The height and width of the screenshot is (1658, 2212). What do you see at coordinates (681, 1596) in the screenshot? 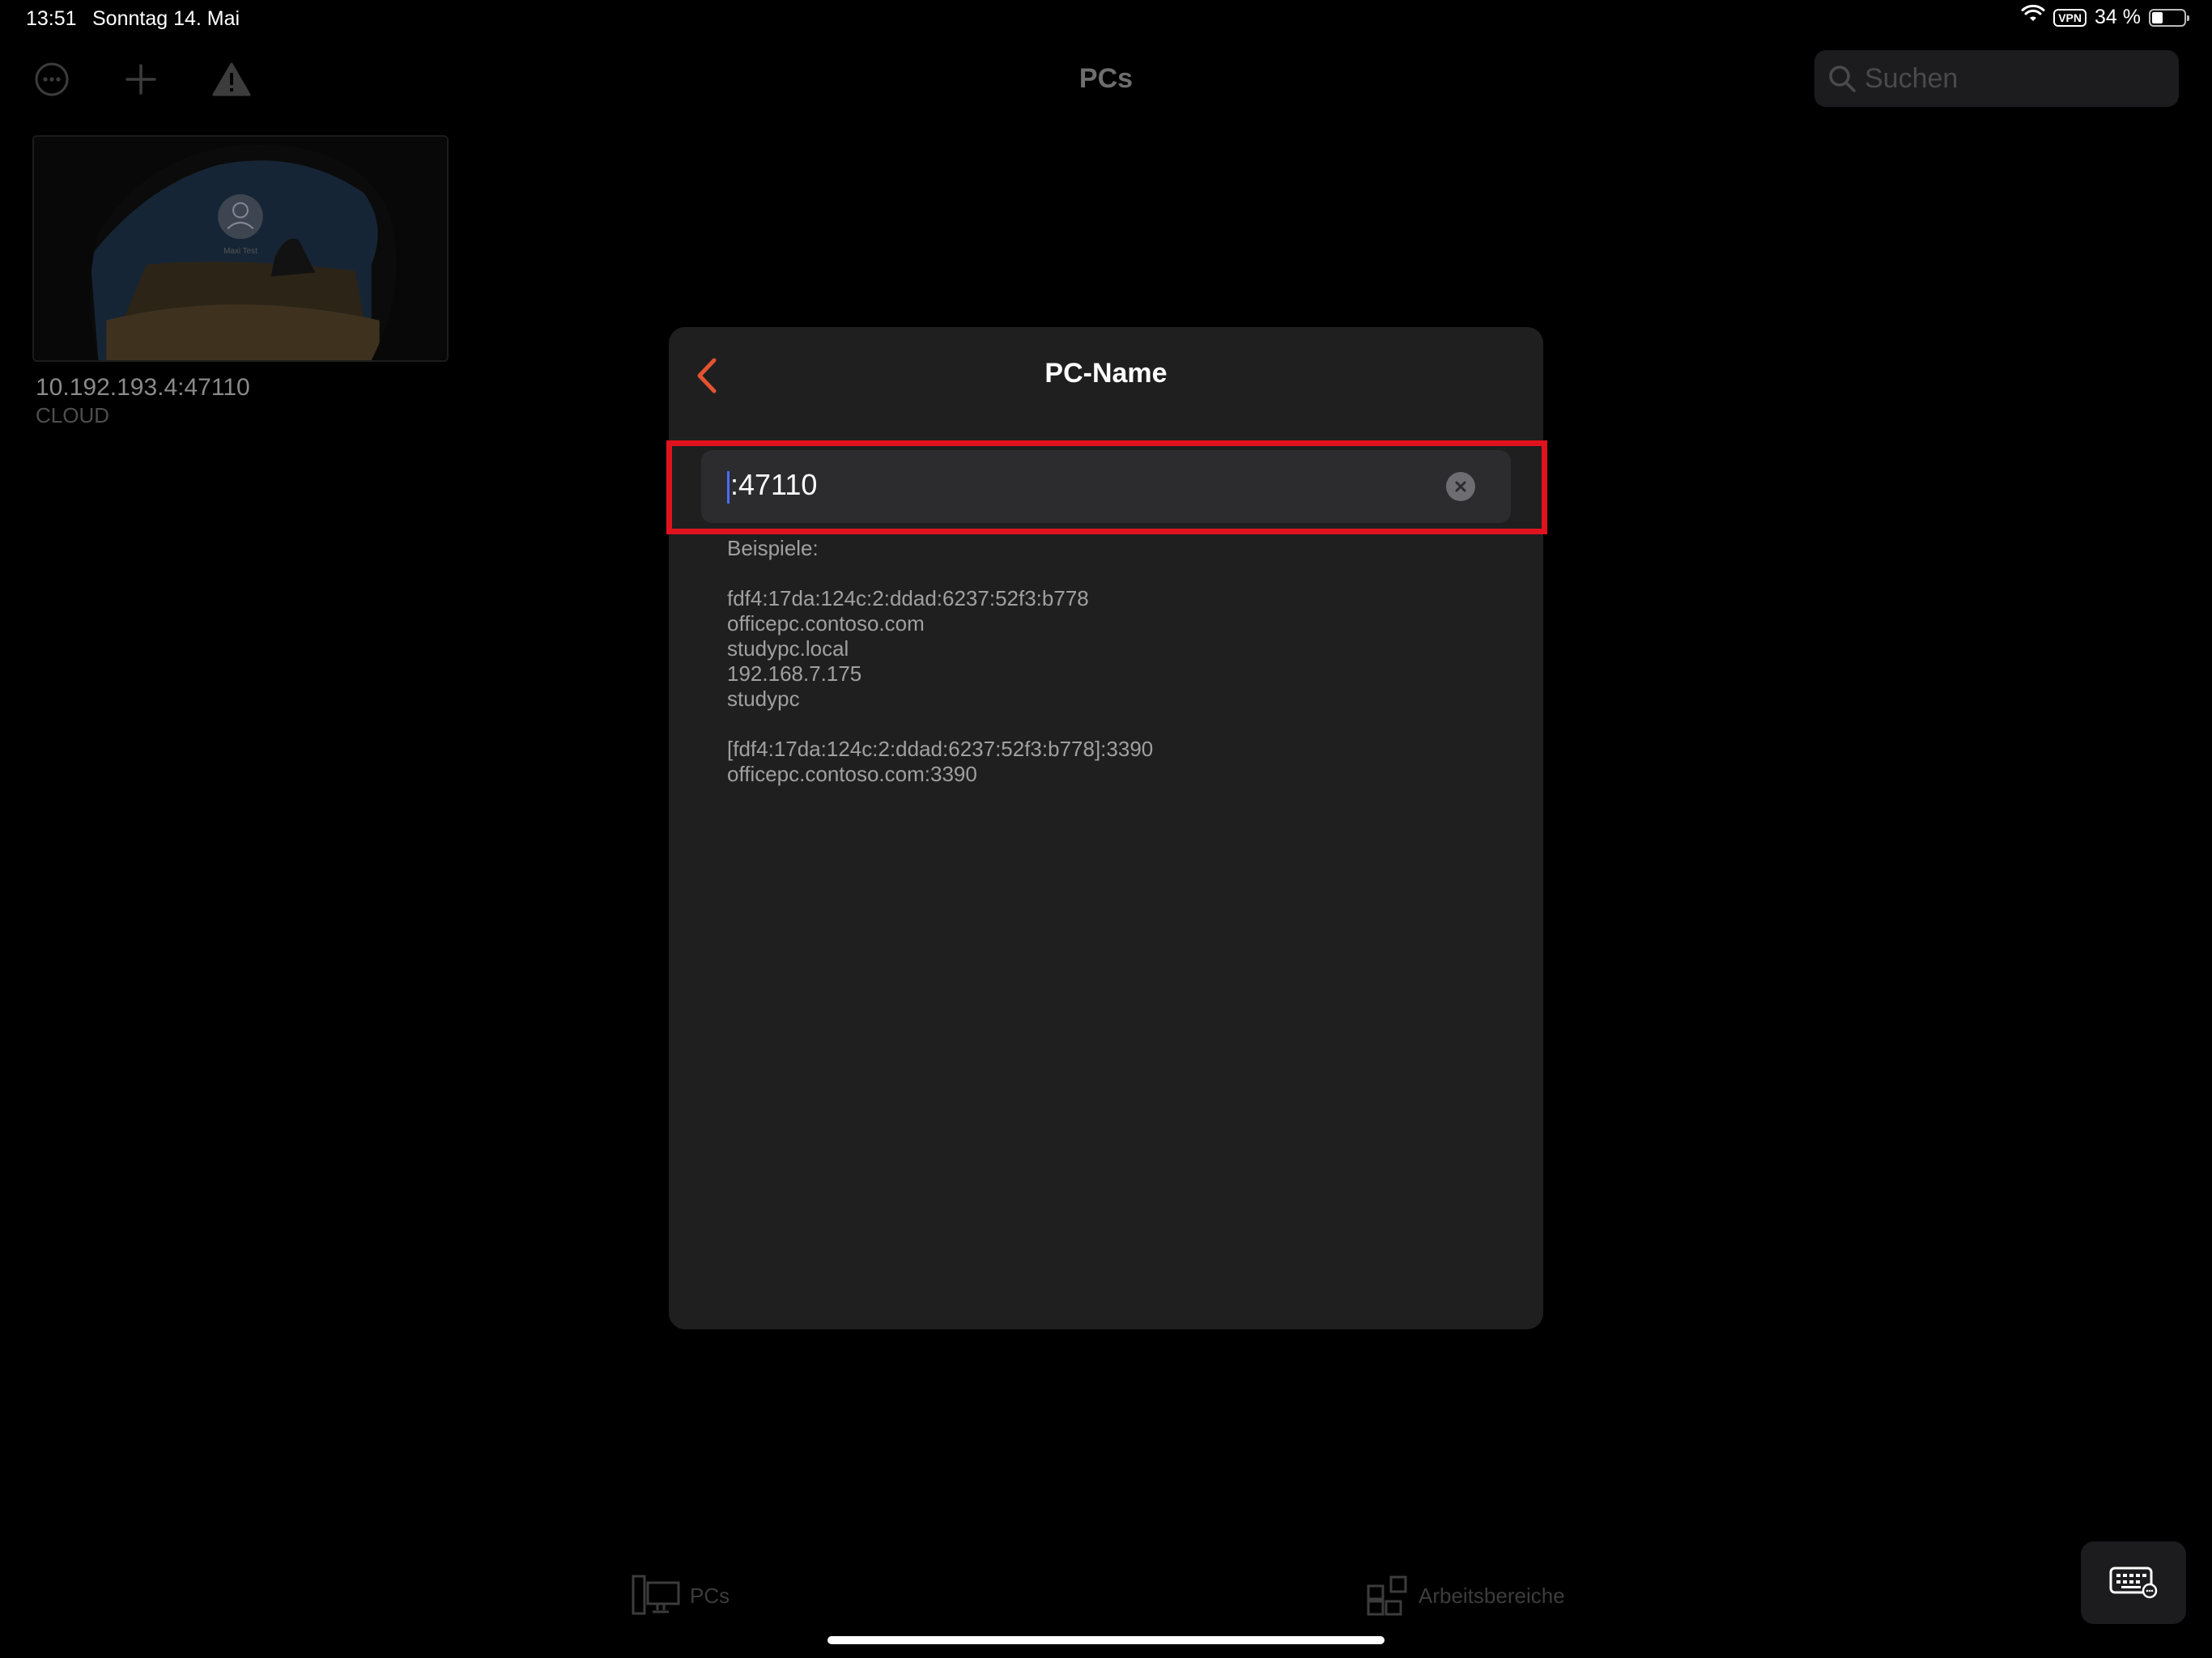
I see `tab-pcs: PCs` at bounding box center [681, 1596].